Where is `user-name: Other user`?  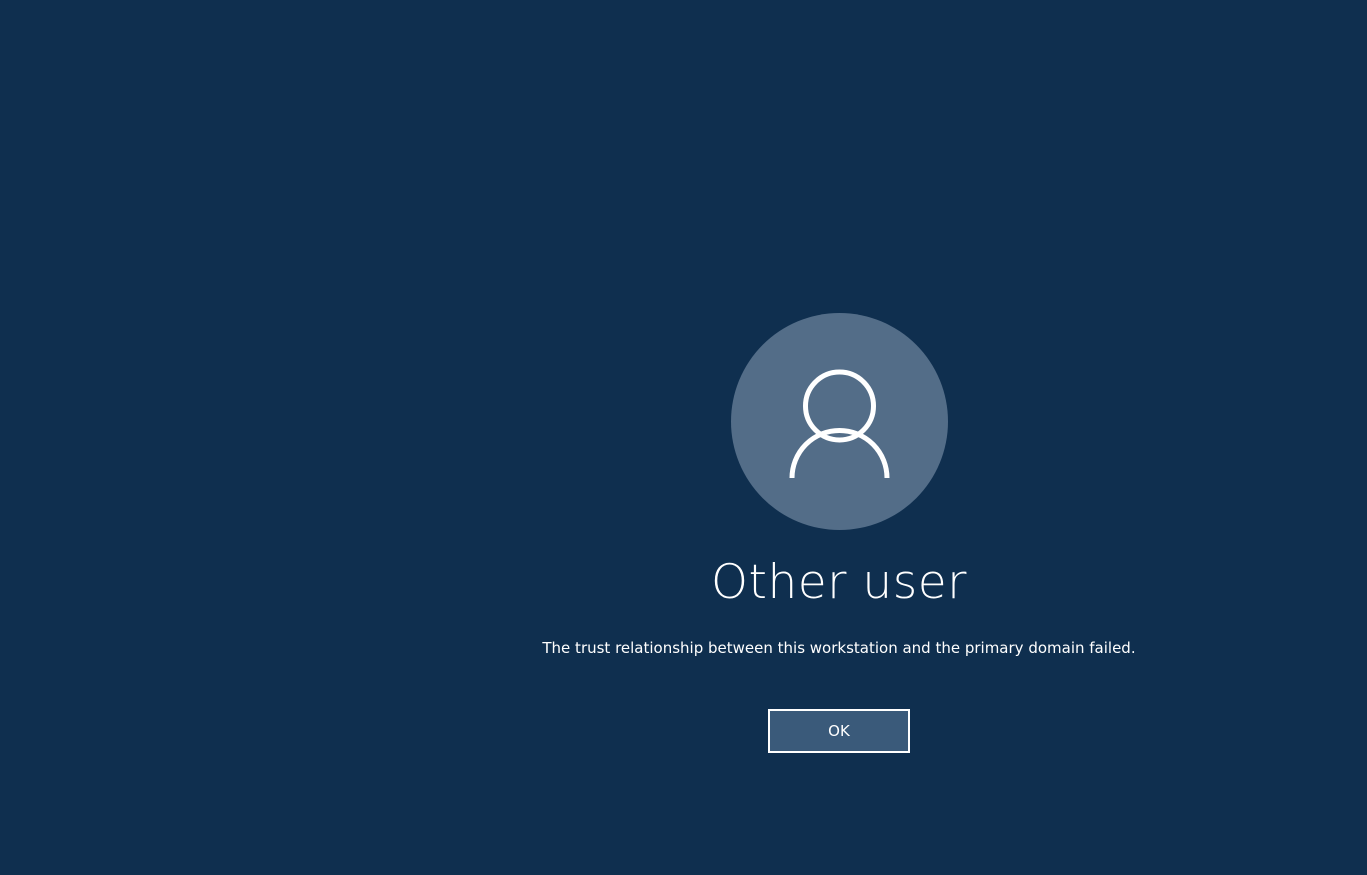
user-name: Other user is located at coordinates (839, 582).